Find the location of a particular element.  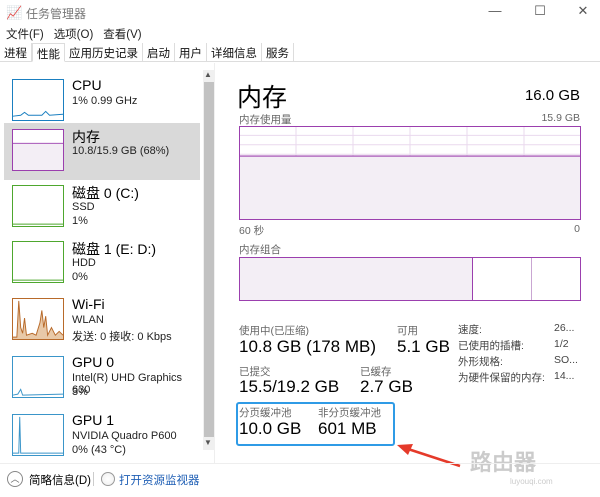

sidebar-item: 内存 10.8/15.9 GB (68%) is located at coordinates (102, 151).